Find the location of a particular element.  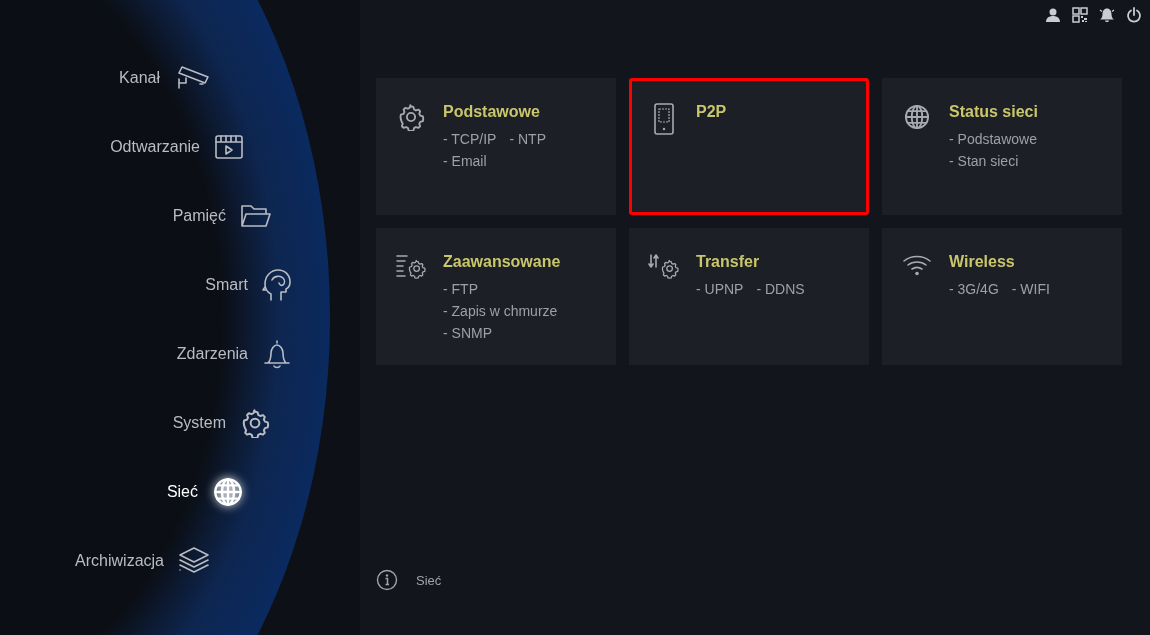

sidebar-item: Smart is located at coordinates (146, 285).